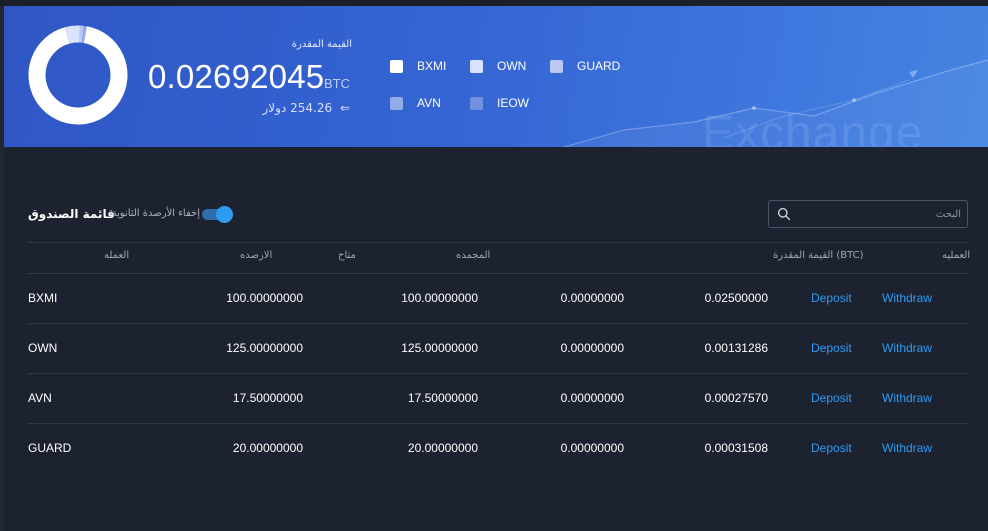 This screenshot has height=531, width=988. I want to click on legend-label: OWN, so click(512, 66).